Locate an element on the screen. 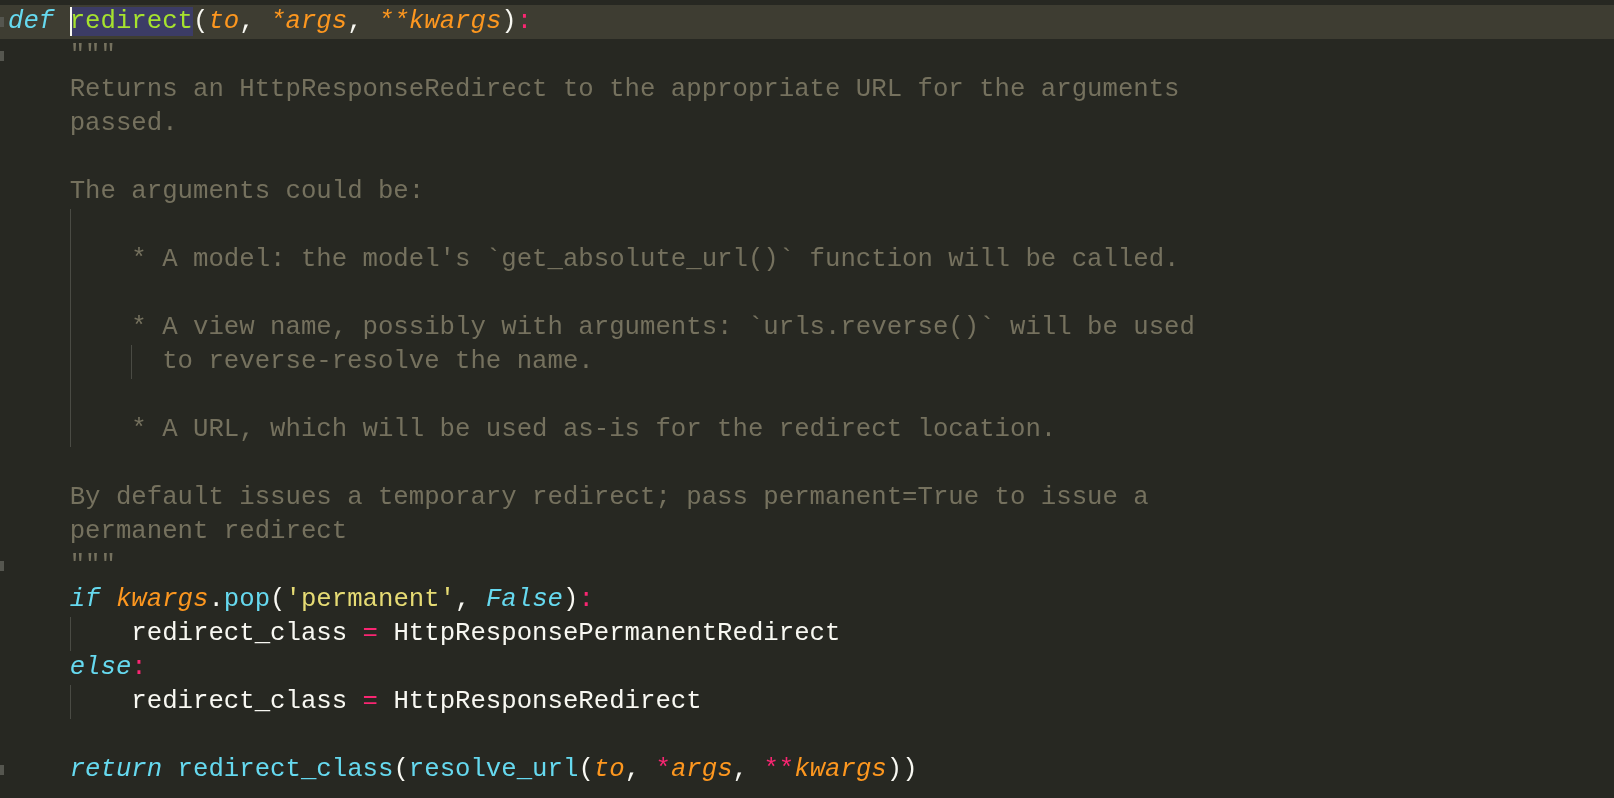 The height and width of the screenshot is (798, 1614). code-line: else: is located at coordinates (108, 667).